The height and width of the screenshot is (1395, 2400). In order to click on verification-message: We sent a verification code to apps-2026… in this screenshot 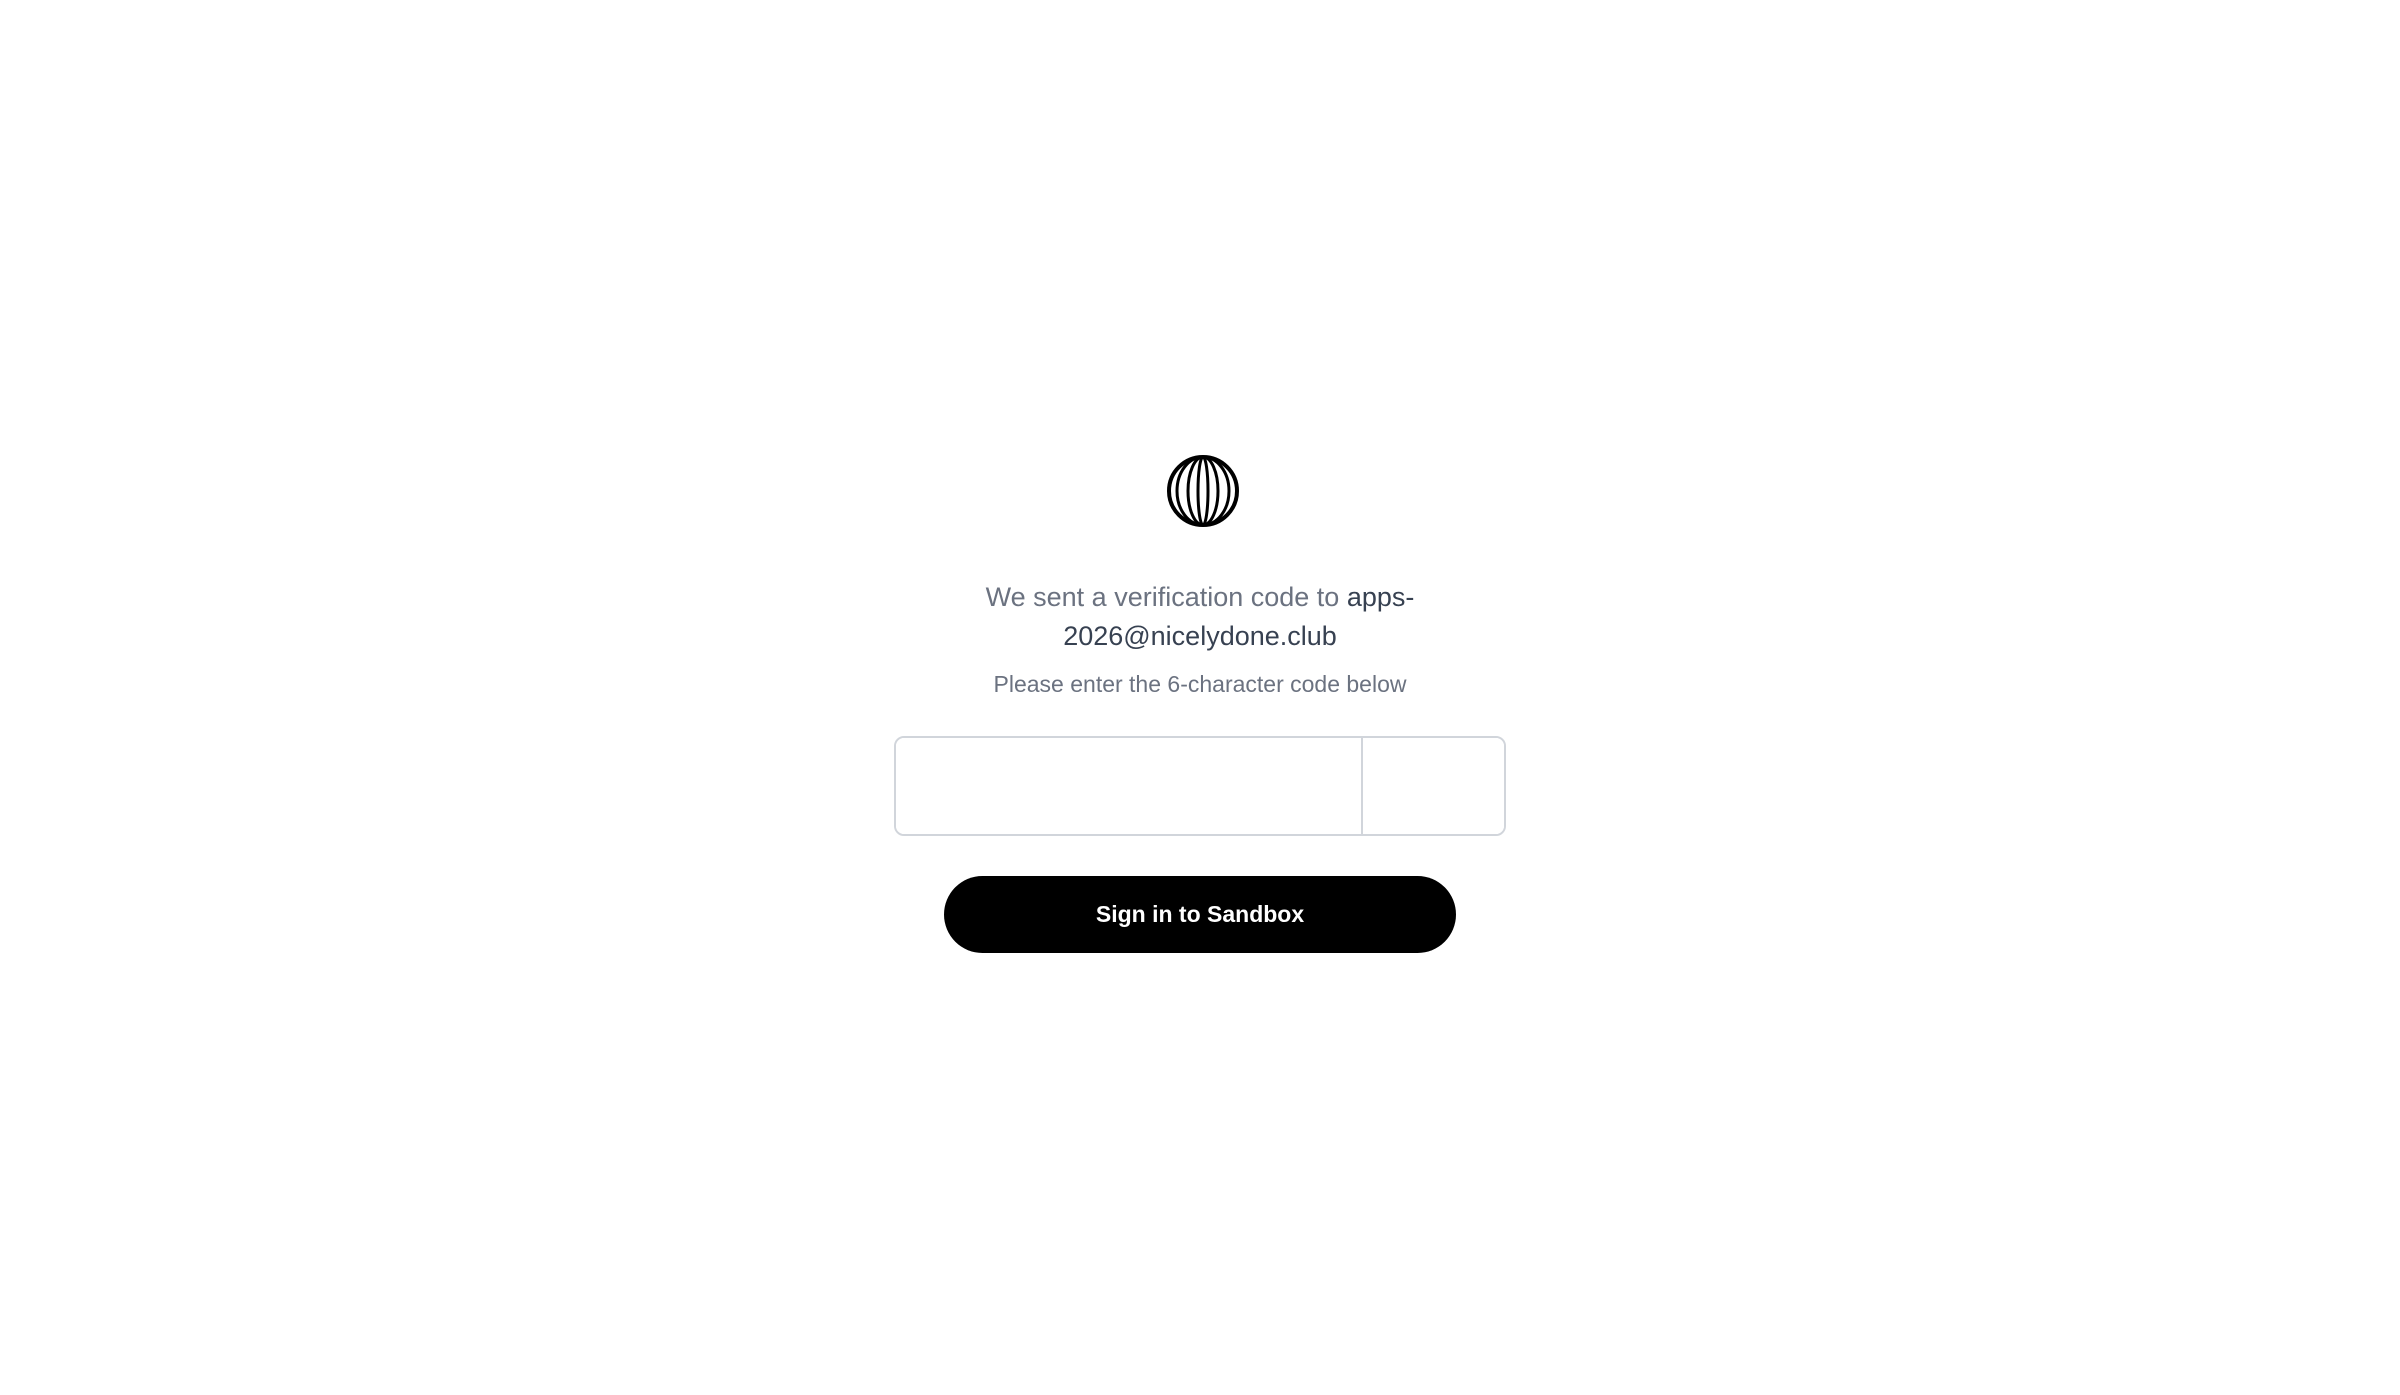, I will do `click(1200, 617)`.